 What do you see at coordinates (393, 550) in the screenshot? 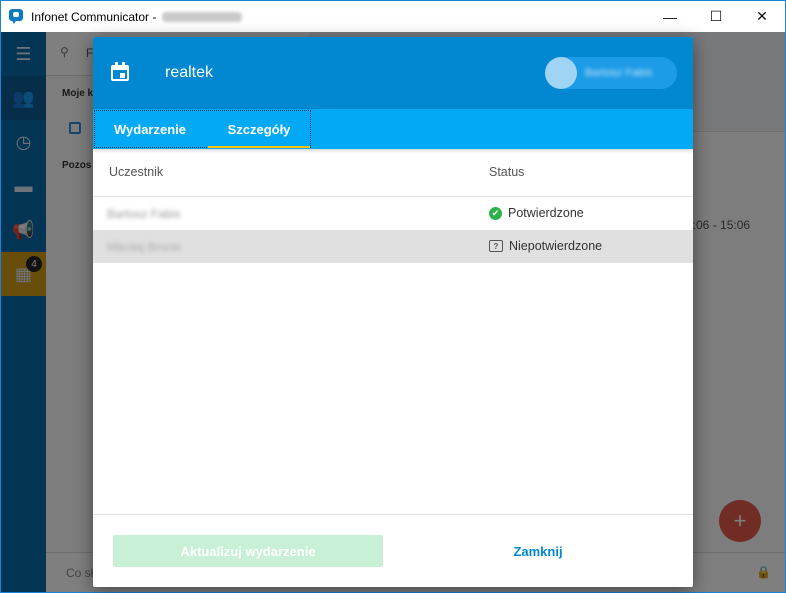
I see `dialog-footer: Aktualizuj wydarzenie Zamknij` at bounding box center [393, 550].